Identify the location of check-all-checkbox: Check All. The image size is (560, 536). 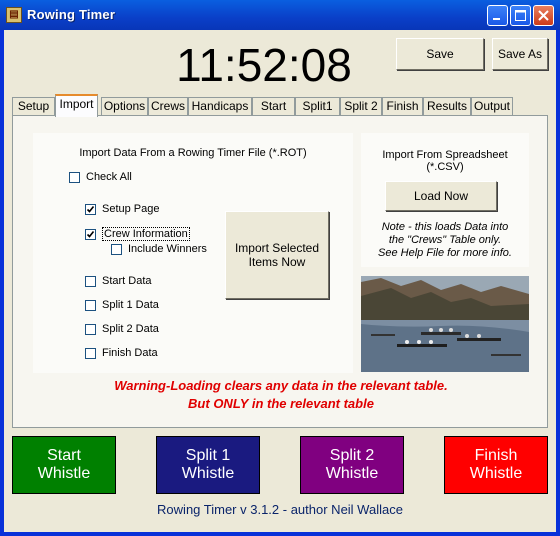
(100, 177).